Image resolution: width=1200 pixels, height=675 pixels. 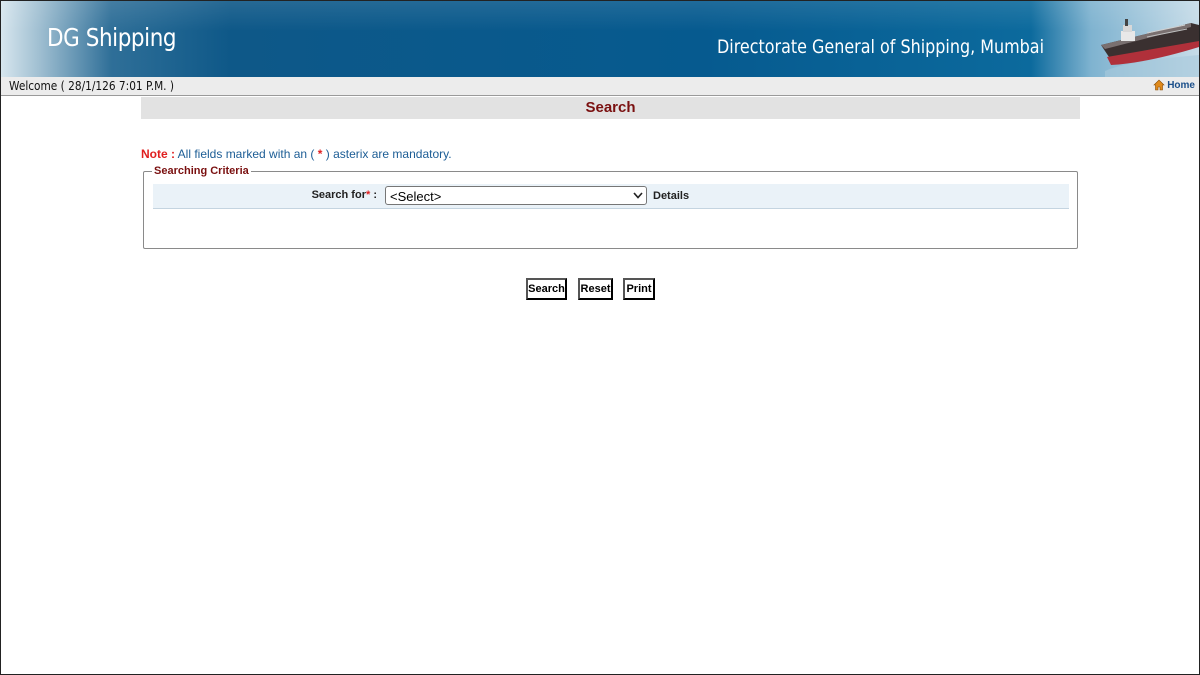 What do you see at coordinates (671, 196) in the screenshot?
I see `details-label: Details` at bounding box center [671, 196].